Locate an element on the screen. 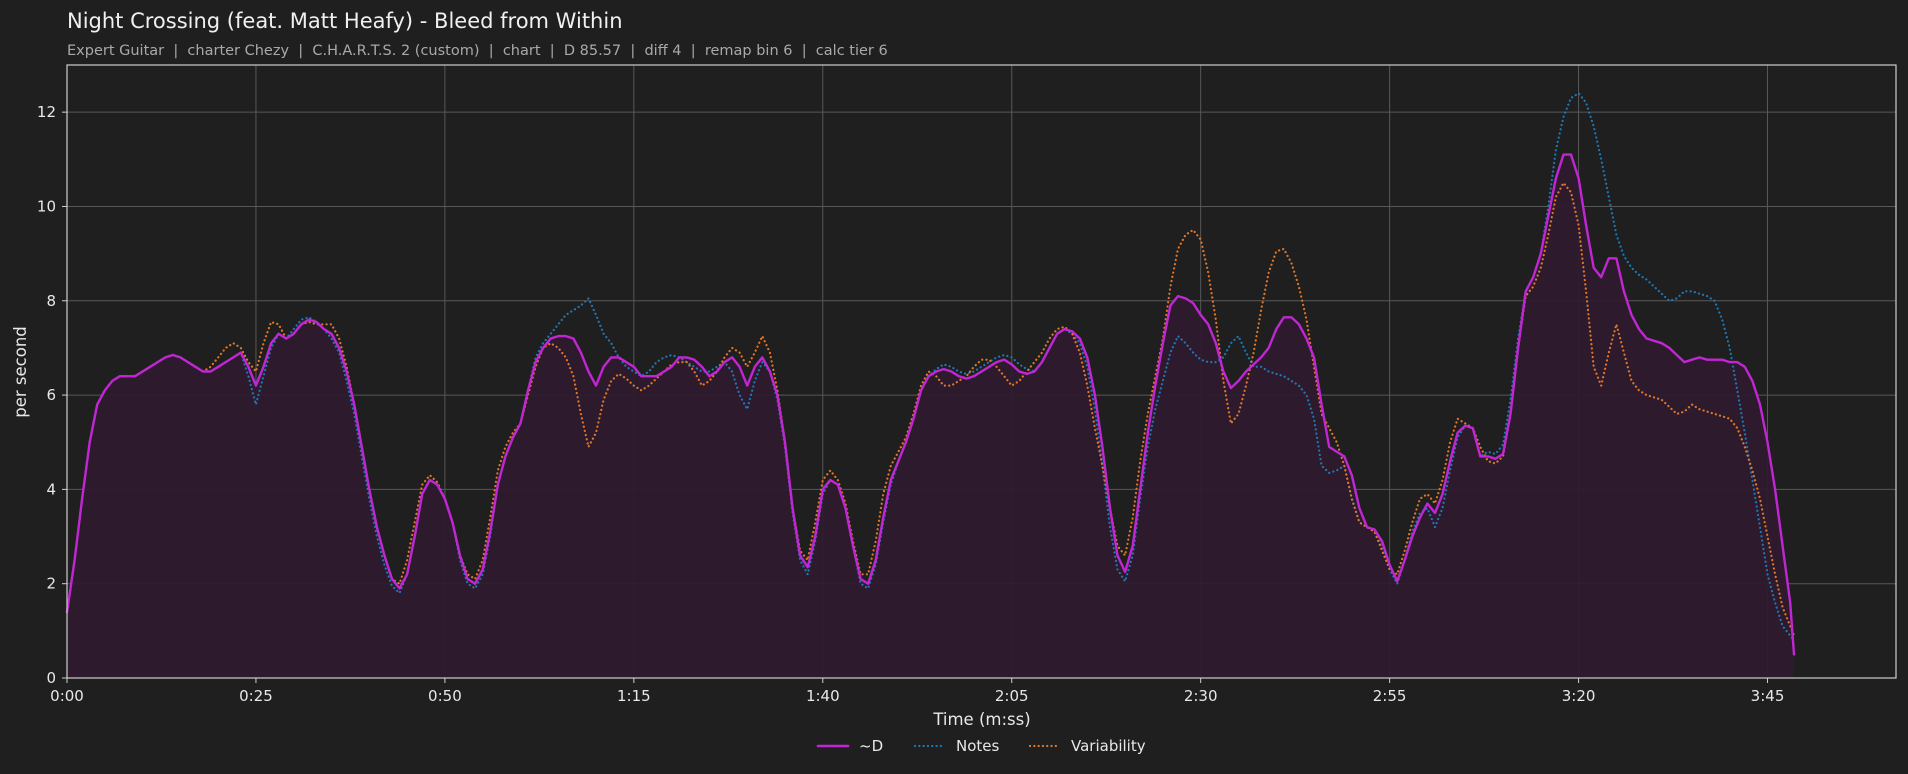 This screenshot has width=1908, height=774. x-tick-label: 0:00 is located at coordinates (67, 696).